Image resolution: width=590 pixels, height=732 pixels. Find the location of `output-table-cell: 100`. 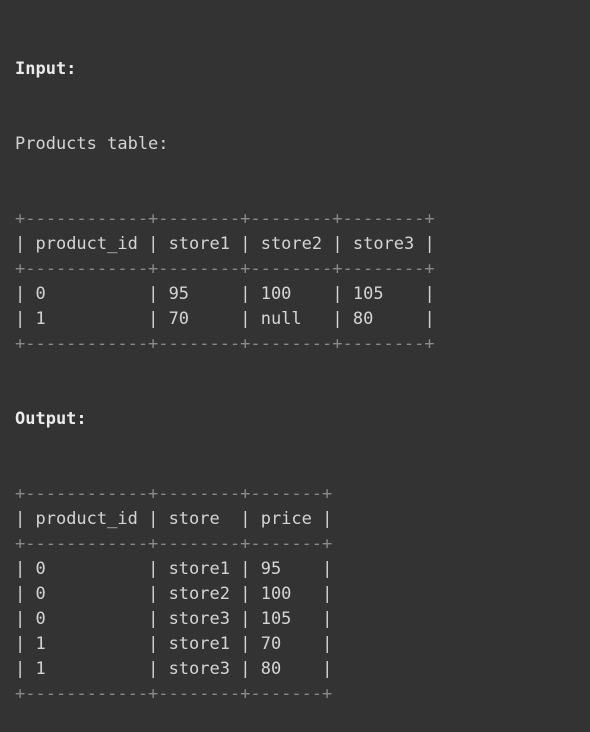

output-table-cell: 100 is located at coordinates (286, 594).